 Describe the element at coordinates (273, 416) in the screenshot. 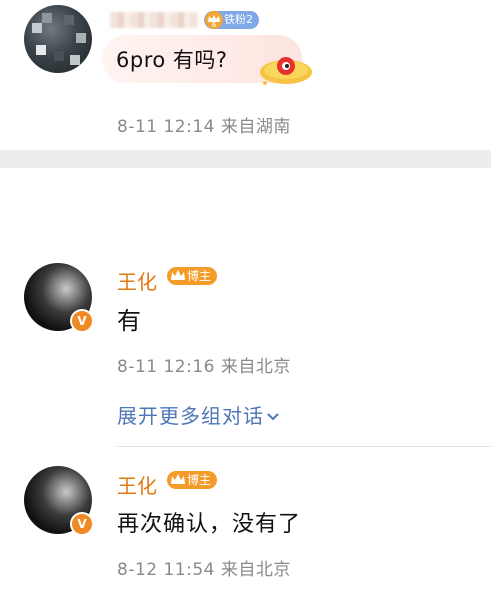

I see `chevron-down-icon` at that location.